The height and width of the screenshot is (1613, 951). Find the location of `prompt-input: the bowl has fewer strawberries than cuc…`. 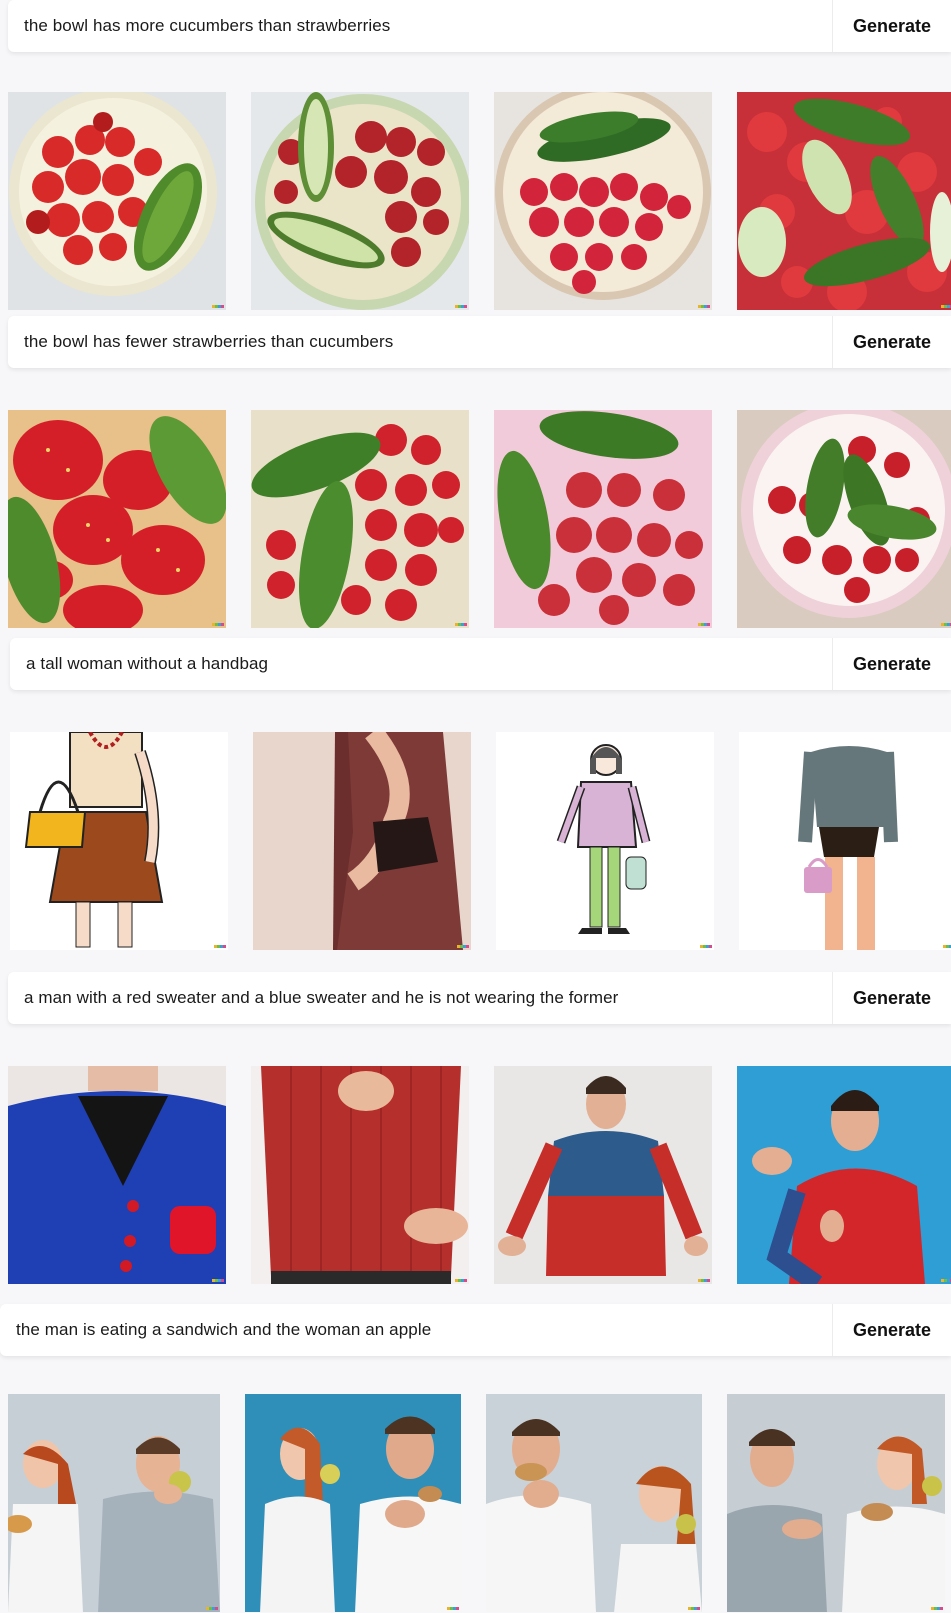

prompt-input: the bowl has fewer strawberries than cuc… is located at coordinates (420, 342).